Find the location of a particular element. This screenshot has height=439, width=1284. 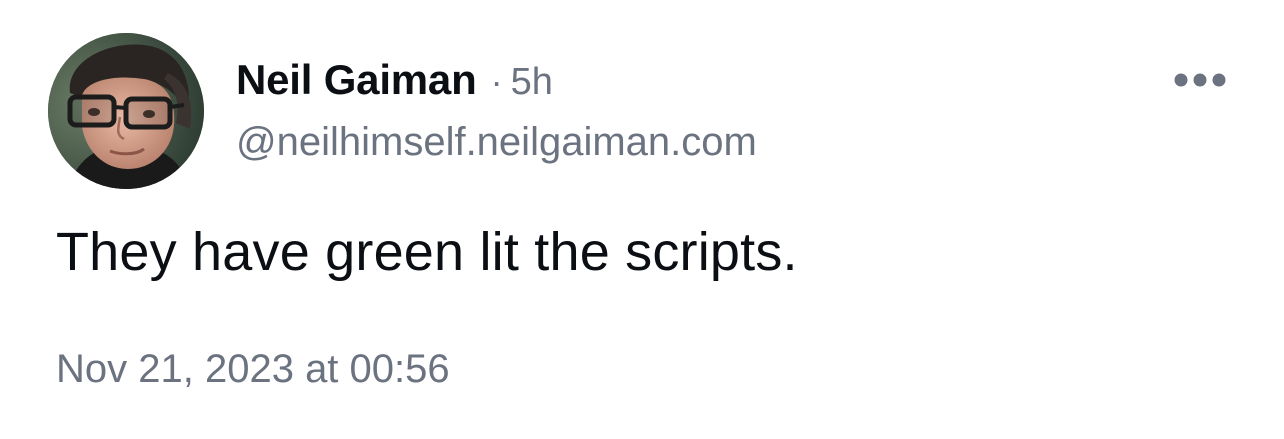

avatar-photo is located at coordinates (126, 111).